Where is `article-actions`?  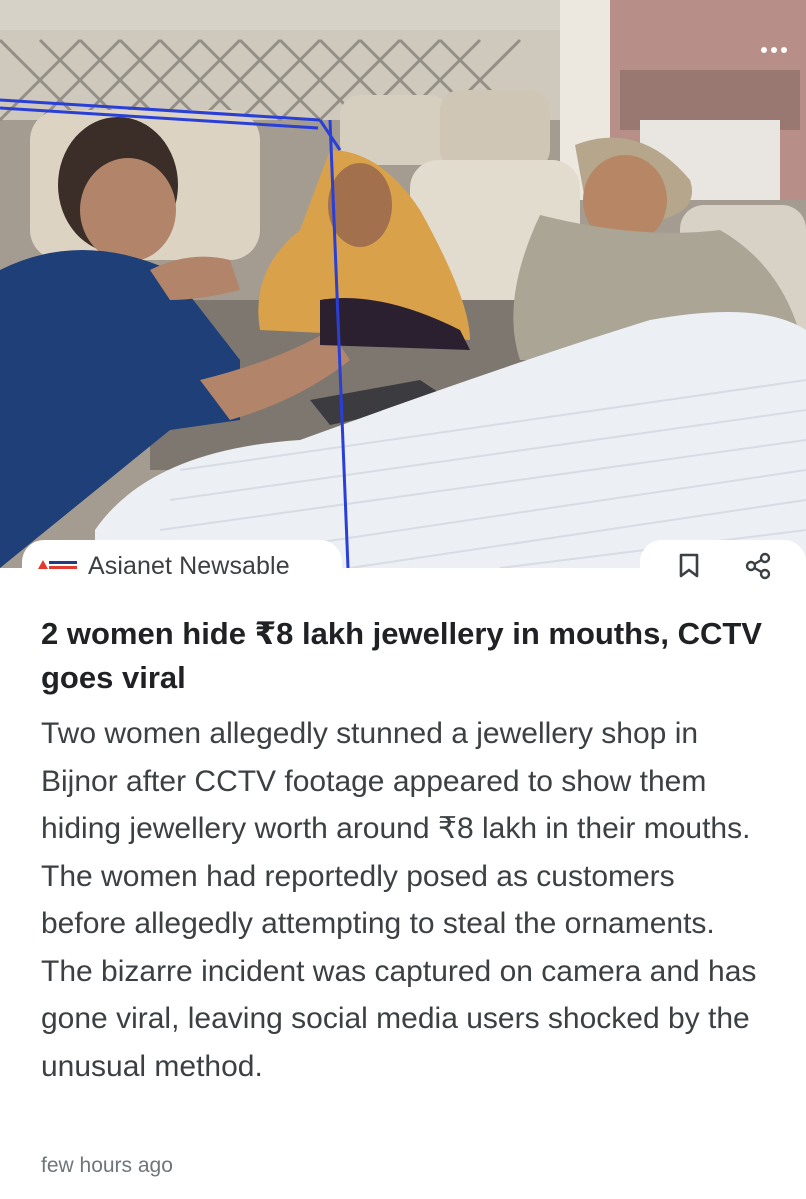 article-actions is located at coordinates (723, 566).